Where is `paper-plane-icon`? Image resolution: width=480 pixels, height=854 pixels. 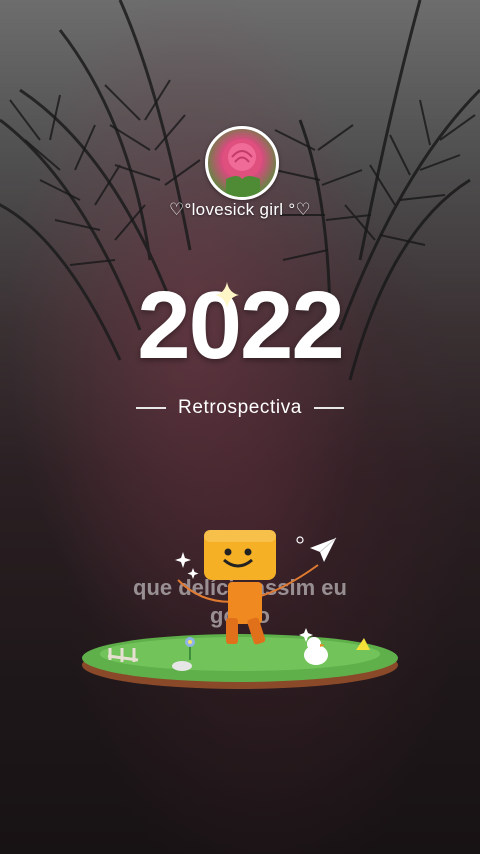 paper-plane-icon is located at coordinates (323, 549).